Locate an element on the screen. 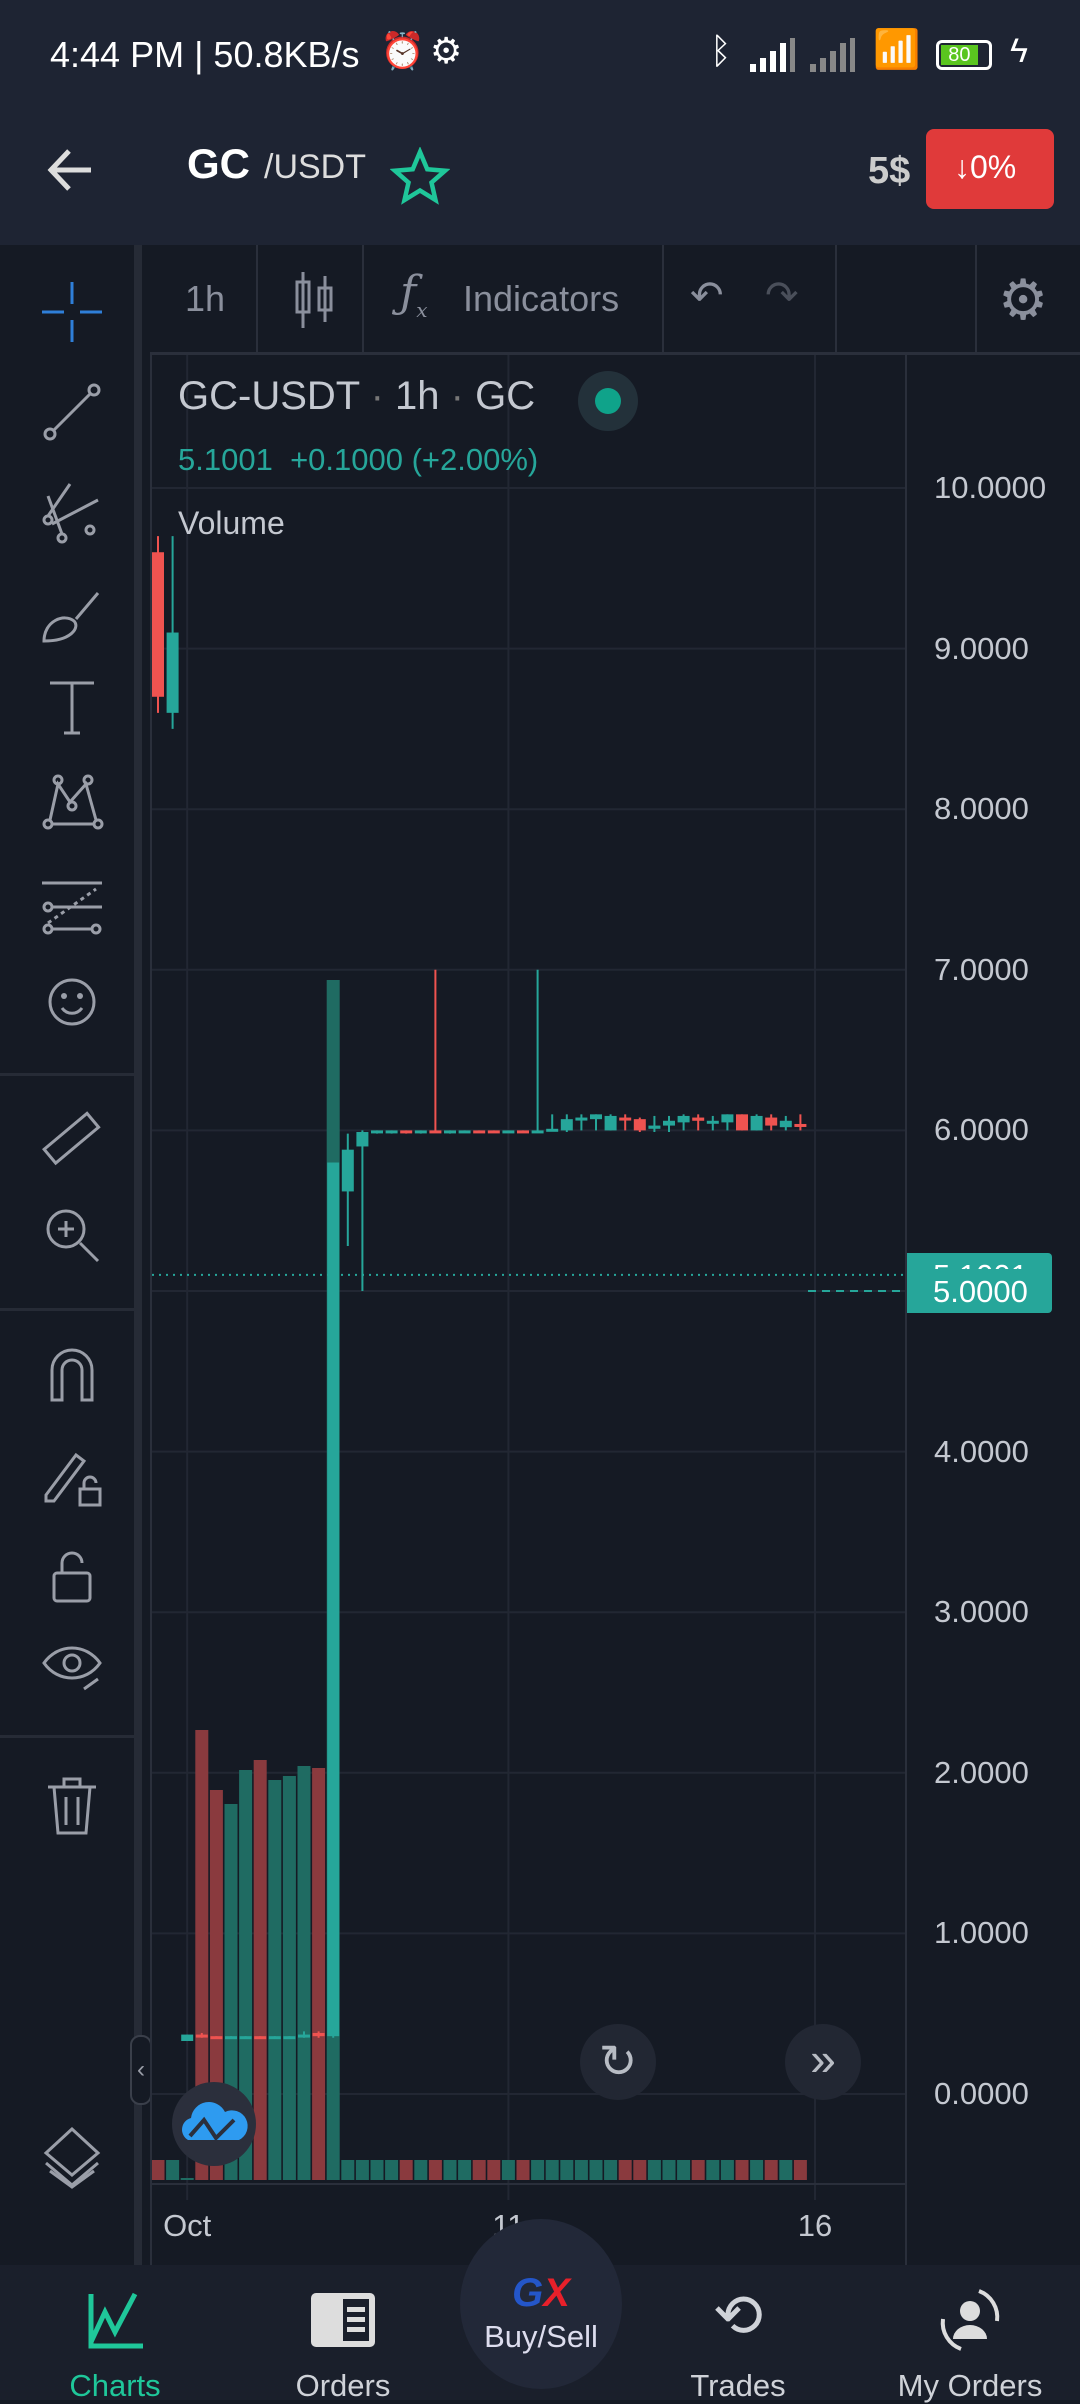  nav-buy-sell: GX Buy/Sell is located at coordinates (541, 2304).